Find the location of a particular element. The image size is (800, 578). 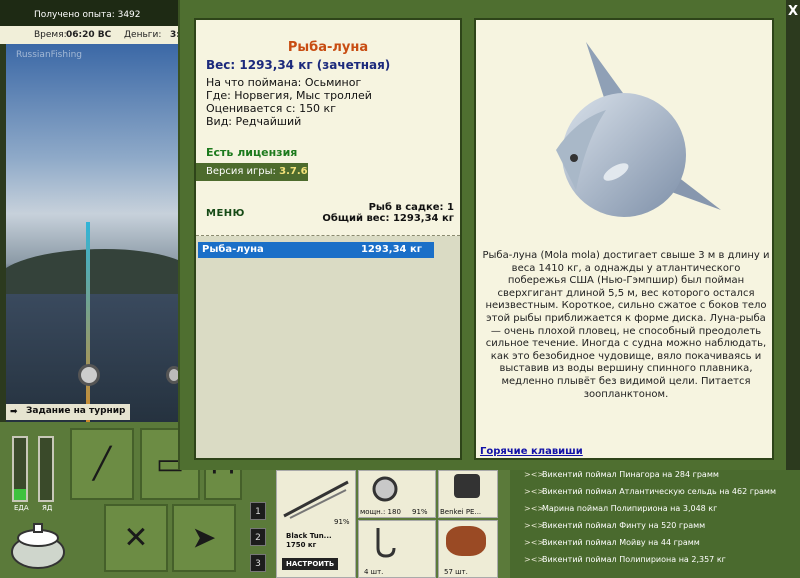

fish-kind: Вид: Редчайший is located at coordinates (254, 121).